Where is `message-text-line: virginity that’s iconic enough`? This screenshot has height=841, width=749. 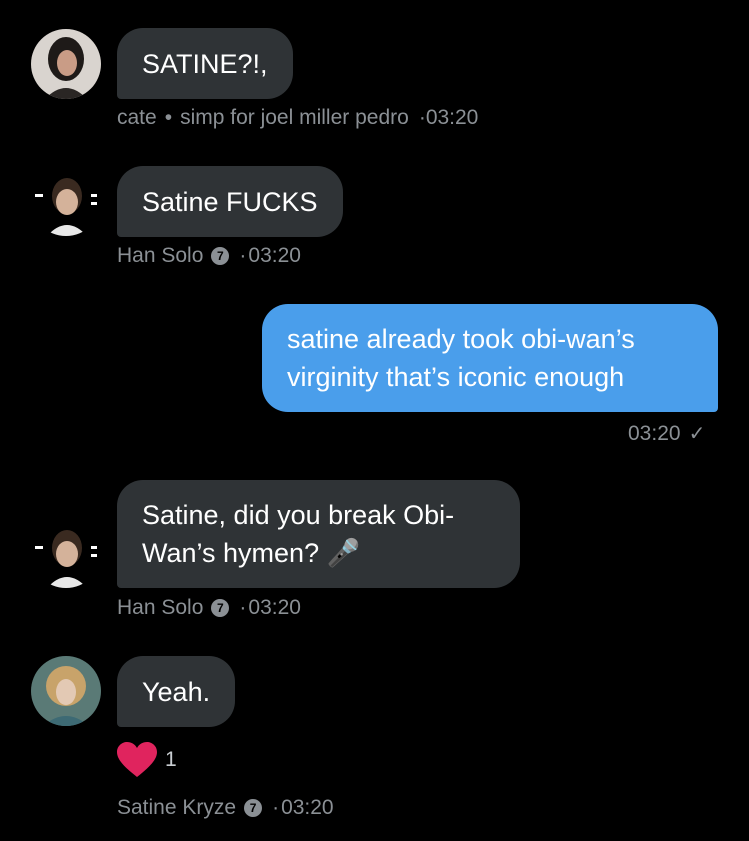 message-text-line: virginity that’s iconic enough is located at coordinates (456, 377).